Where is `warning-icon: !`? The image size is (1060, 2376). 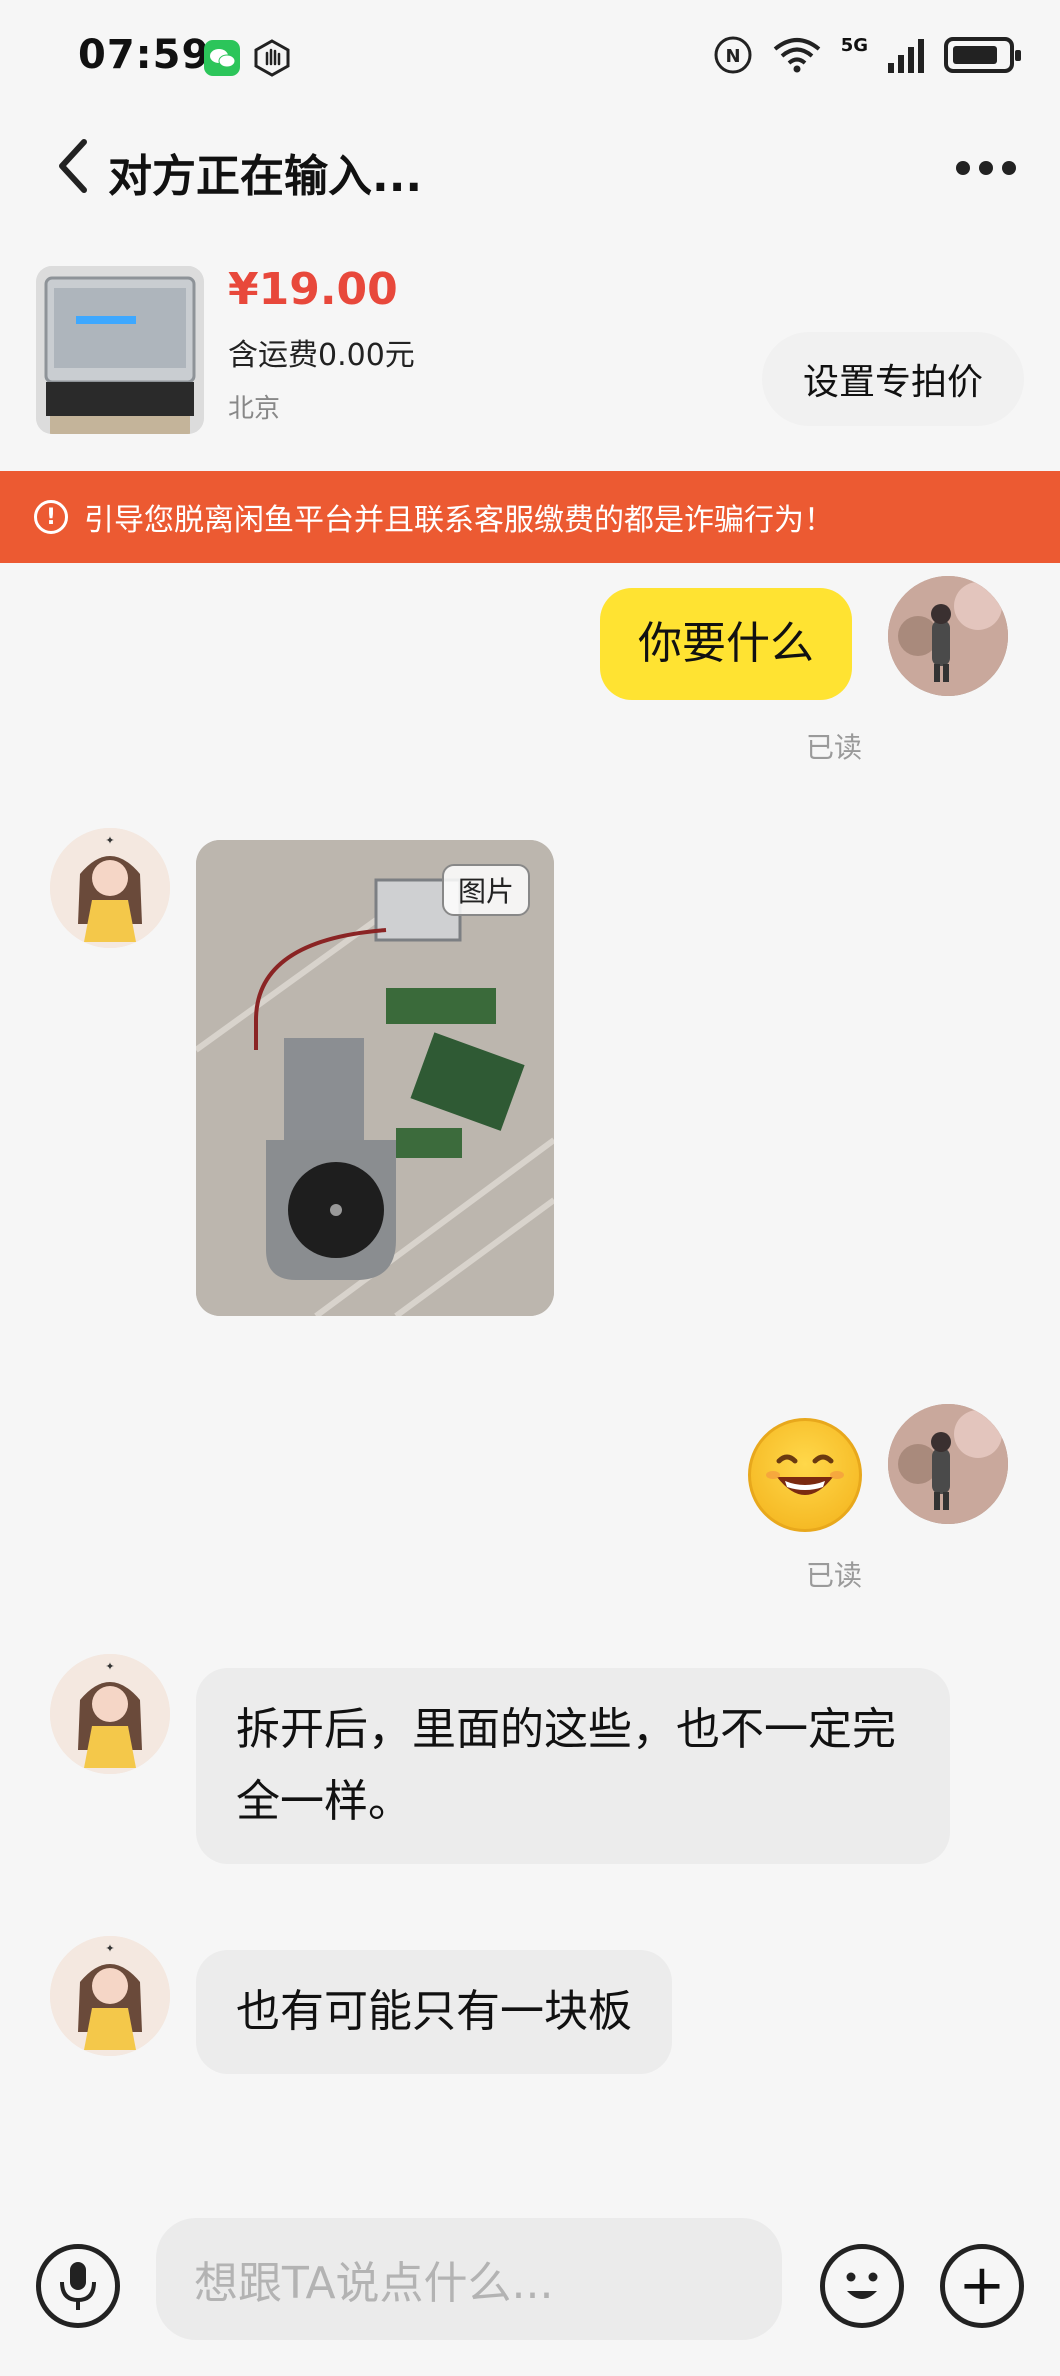 warning-icon: ! is located at coordinates (51, 517).